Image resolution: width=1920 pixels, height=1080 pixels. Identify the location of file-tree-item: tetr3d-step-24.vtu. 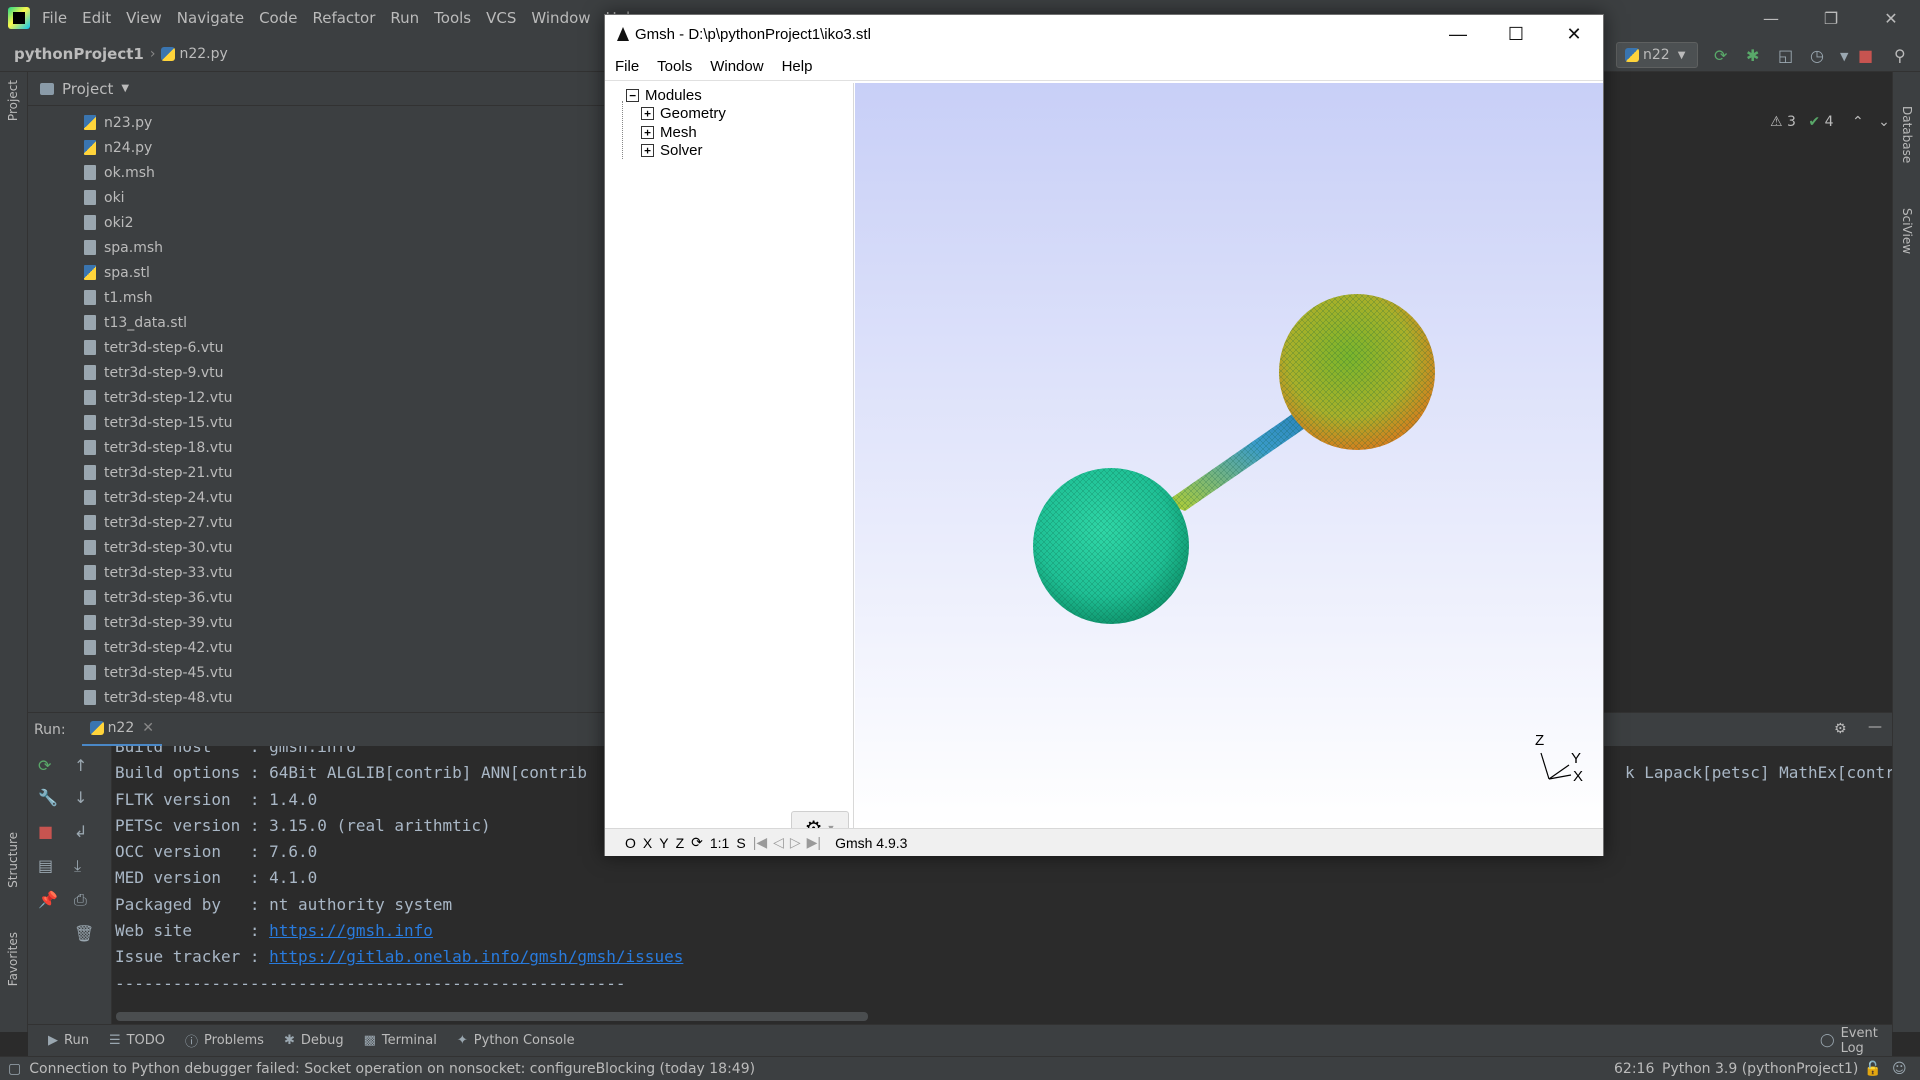
(318, 497).